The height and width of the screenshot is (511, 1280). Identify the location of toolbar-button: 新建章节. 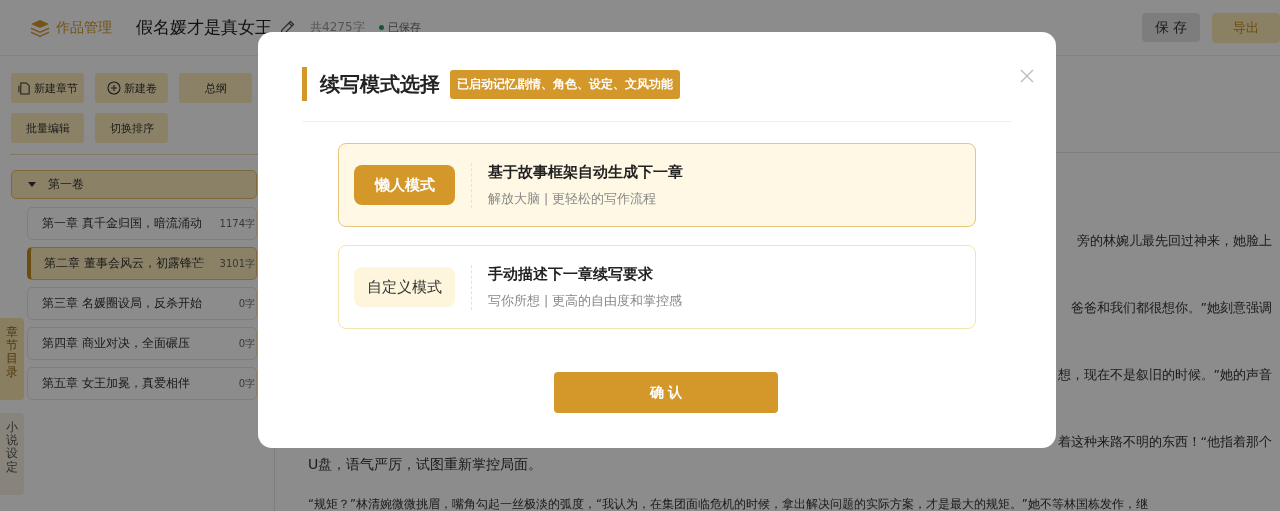
(47, 88).